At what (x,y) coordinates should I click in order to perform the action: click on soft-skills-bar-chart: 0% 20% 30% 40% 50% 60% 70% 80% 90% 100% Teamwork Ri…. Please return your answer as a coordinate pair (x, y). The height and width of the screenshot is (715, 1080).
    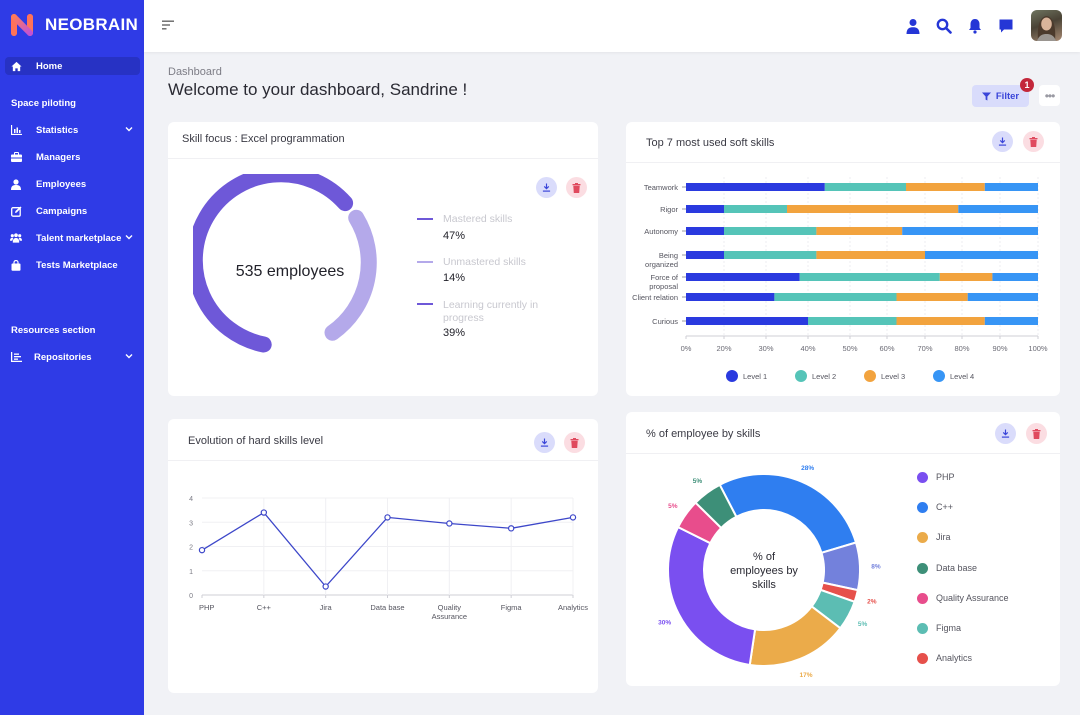
    Looking at the image, I should click on (840, 279).